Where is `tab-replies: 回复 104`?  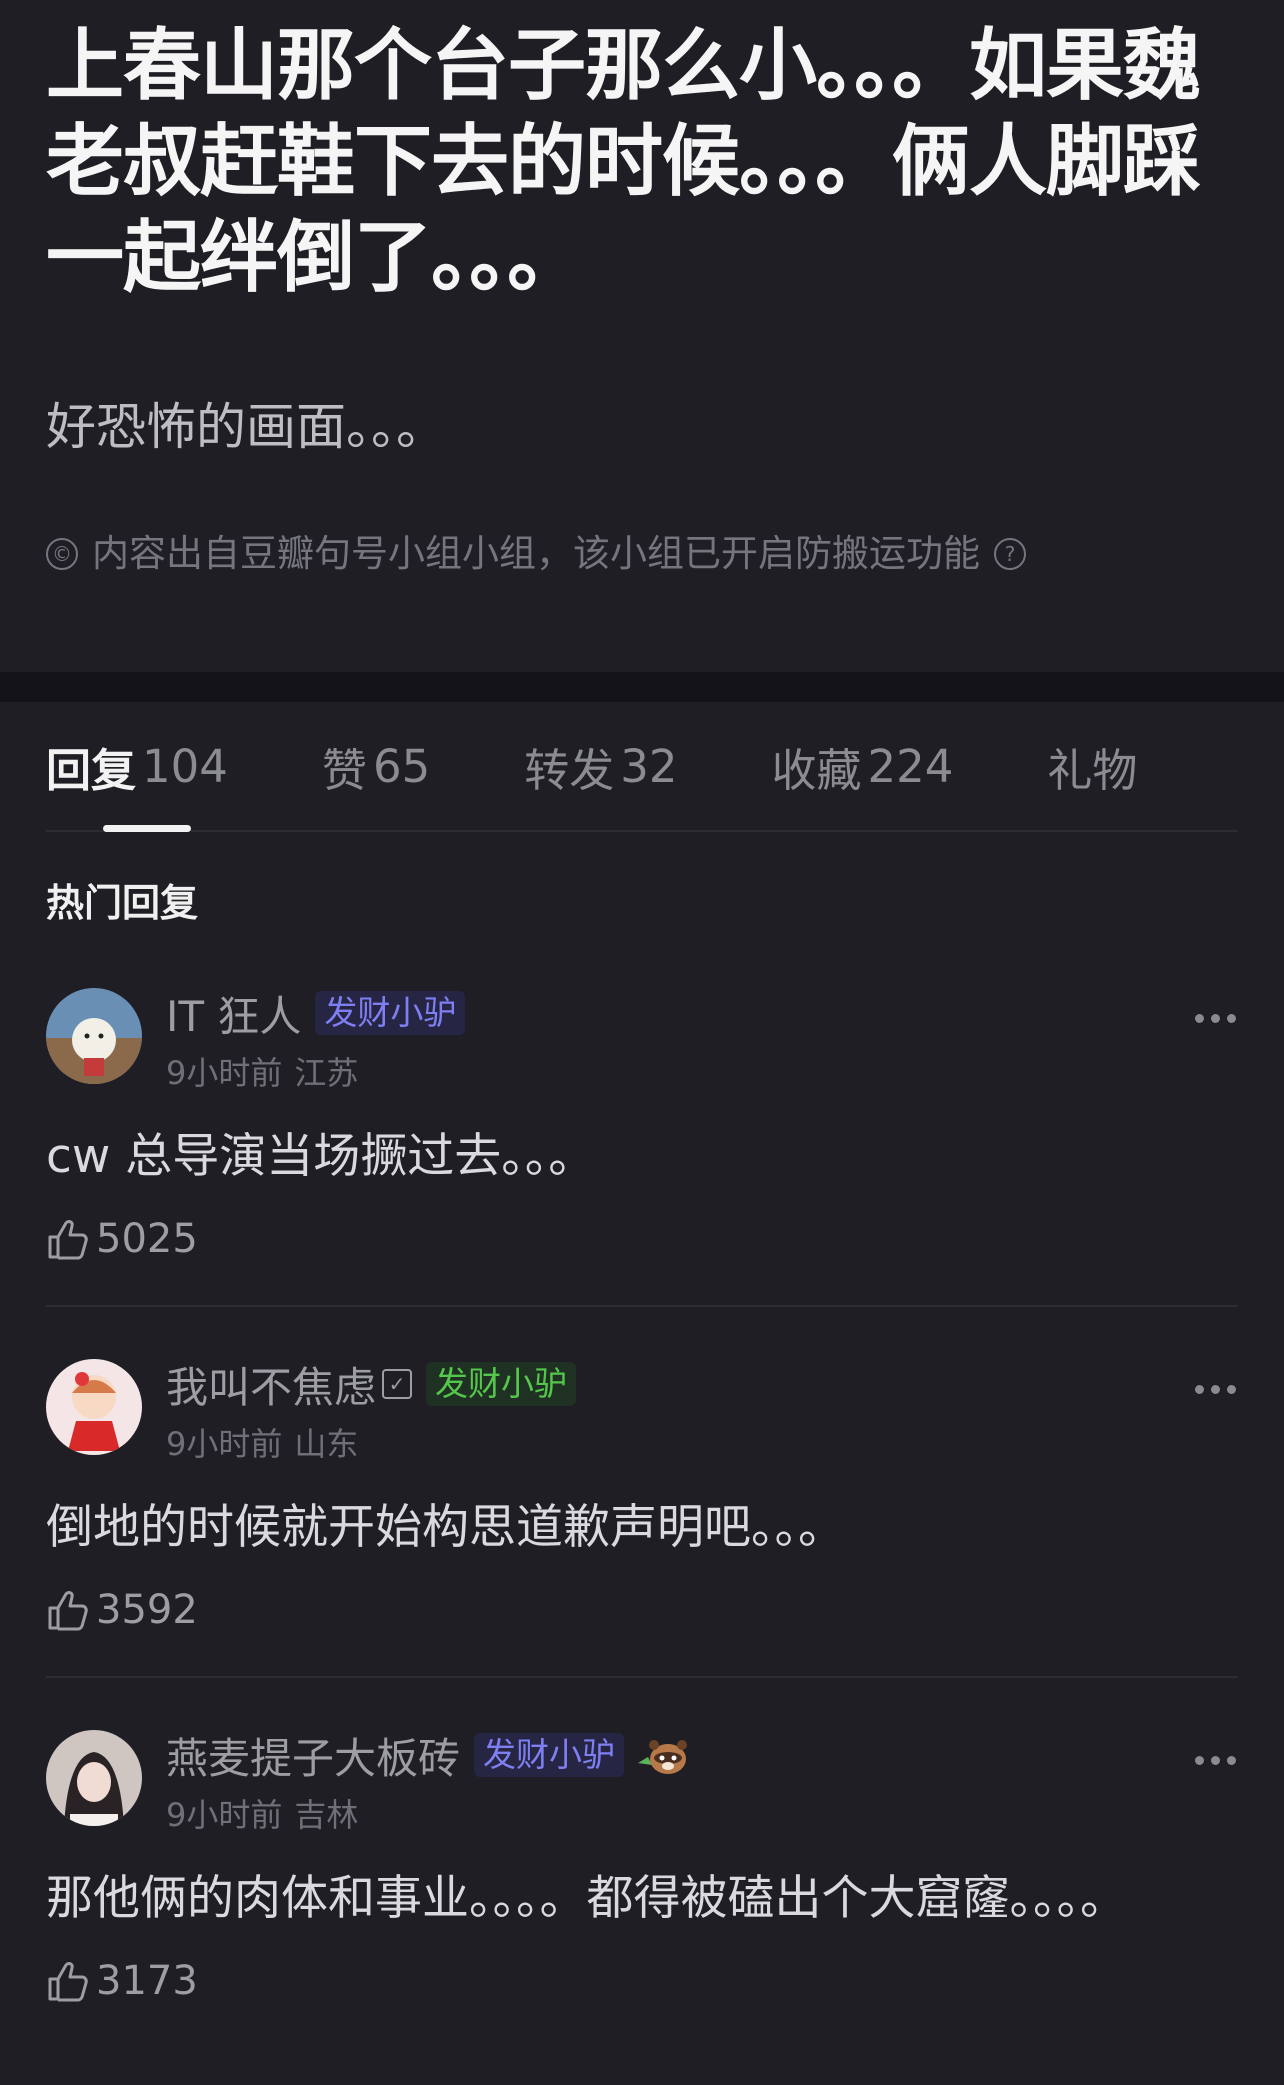 tab-replies: 回复 104 is located at coordinates (137, 766).